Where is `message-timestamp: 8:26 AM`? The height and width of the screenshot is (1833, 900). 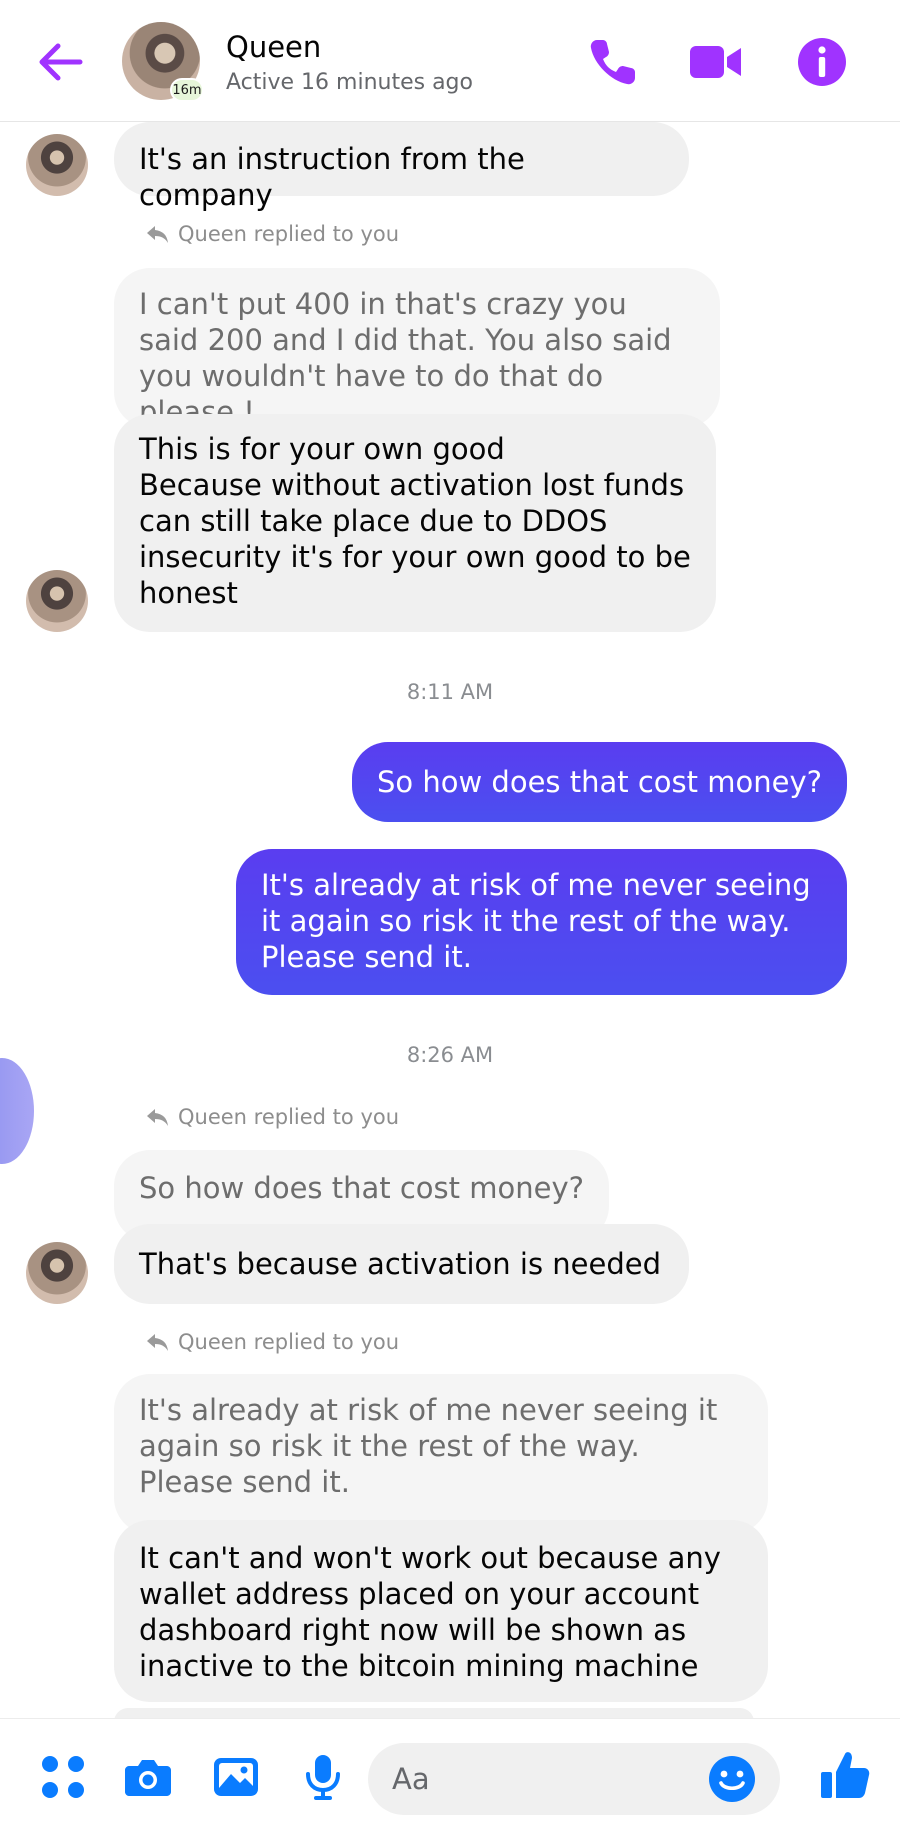 message-timestamp: 8:26 AM is located at coordinates (450, 1055).